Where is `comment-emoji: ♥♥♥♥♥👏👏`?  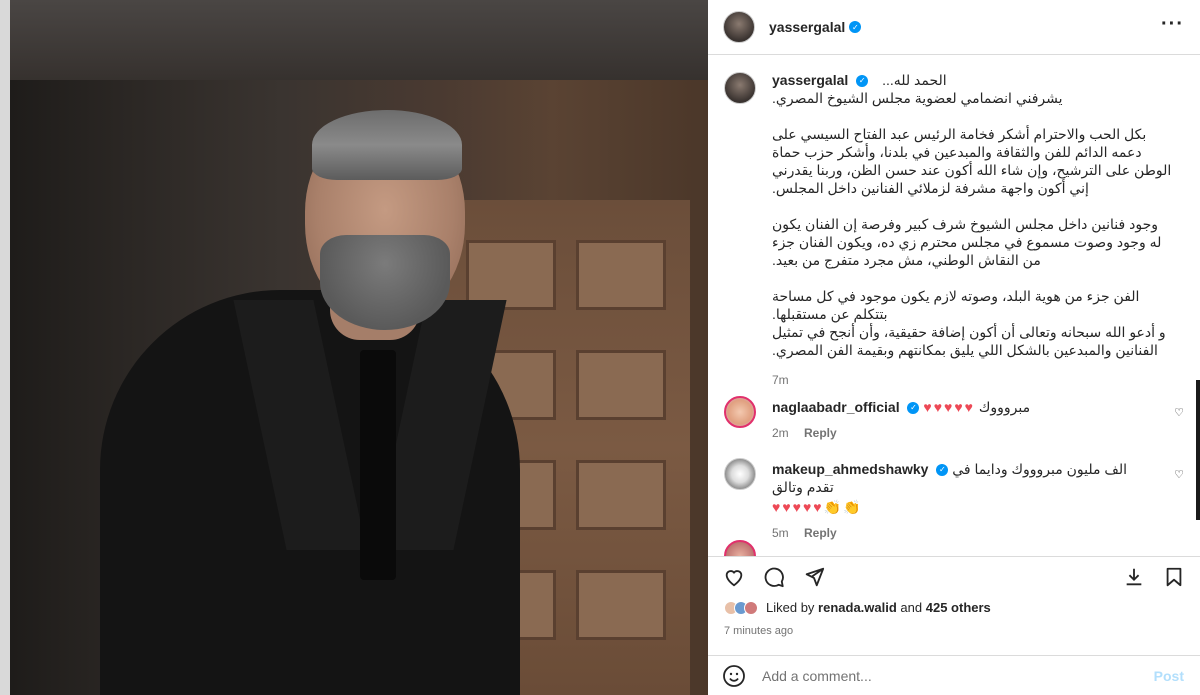
comment-emoji: ♥♥♥♥♥👏👏 is located at coordinates (817, 507).